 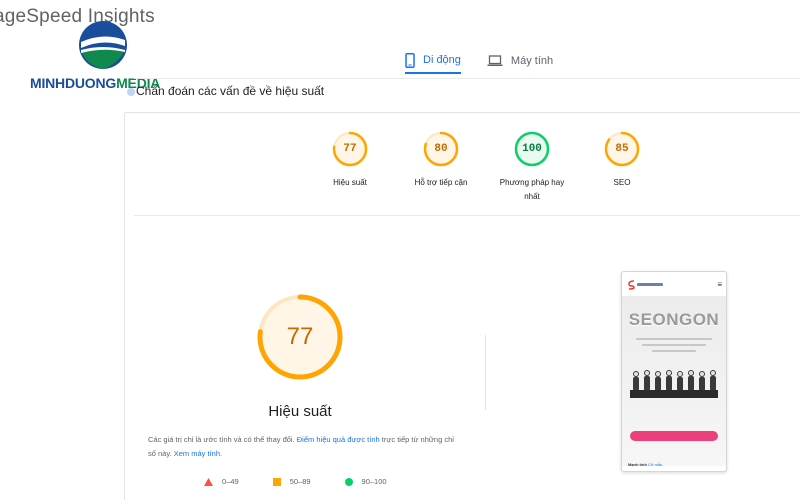 I want to click on preview-cta-button, so click(x=674, y=436).